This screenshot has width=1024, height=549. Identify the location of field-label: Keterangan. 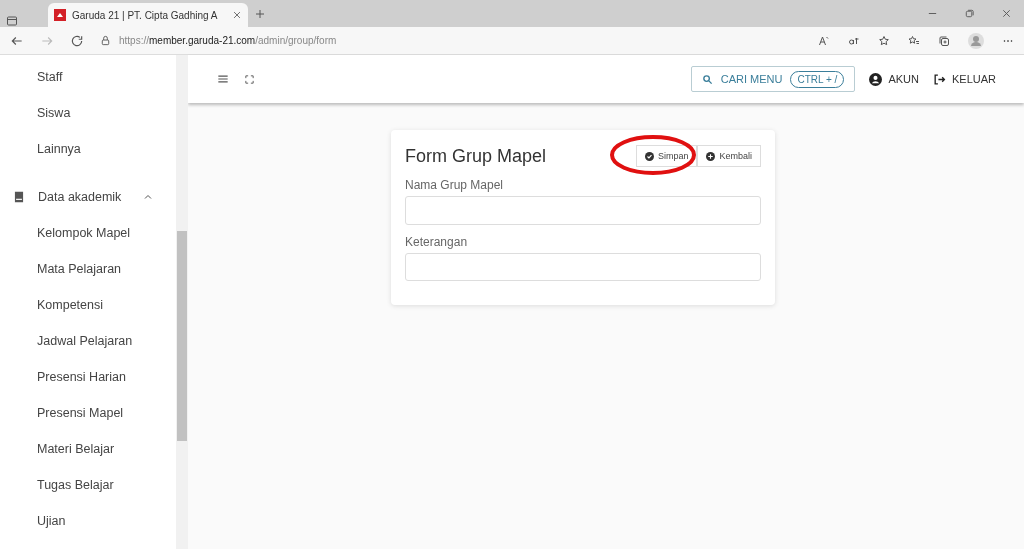
(437, 241).